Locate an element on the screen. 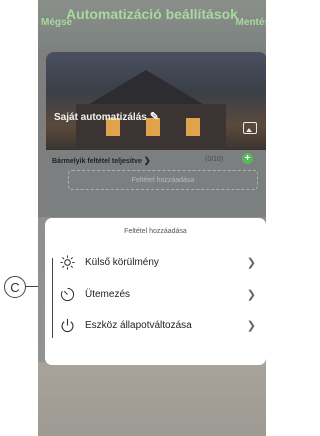 This screenshot has width=320, height=436. house-roof is located at coordinates (146, 88).